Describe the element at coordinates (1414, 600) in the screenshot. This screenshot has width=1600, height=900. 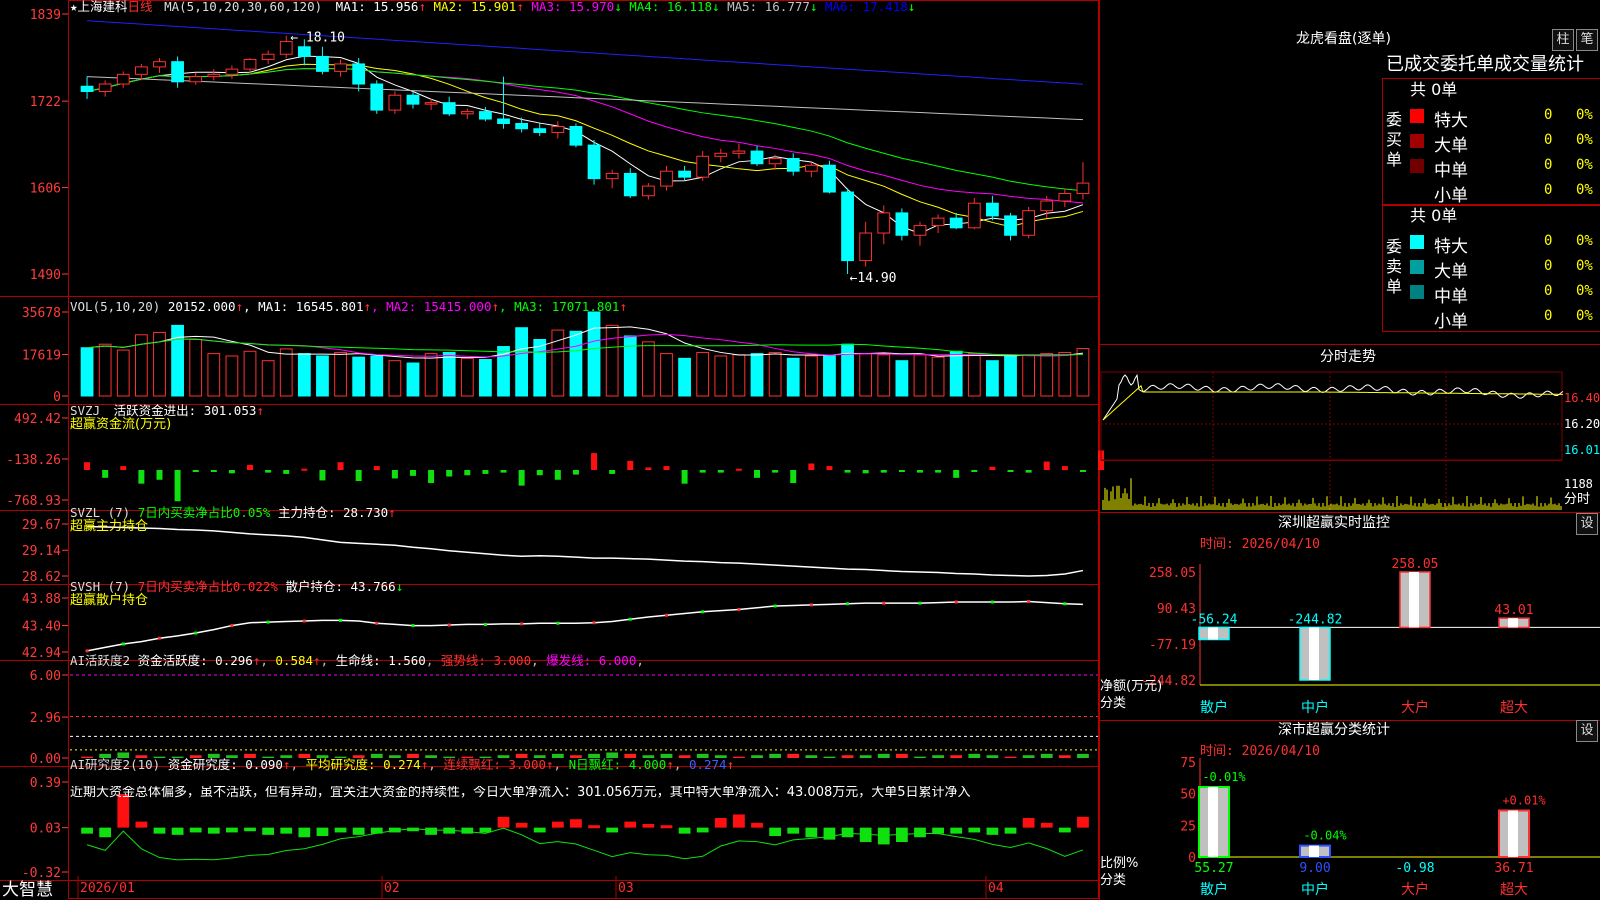
I see `monitor-bar-highlight` at that location.